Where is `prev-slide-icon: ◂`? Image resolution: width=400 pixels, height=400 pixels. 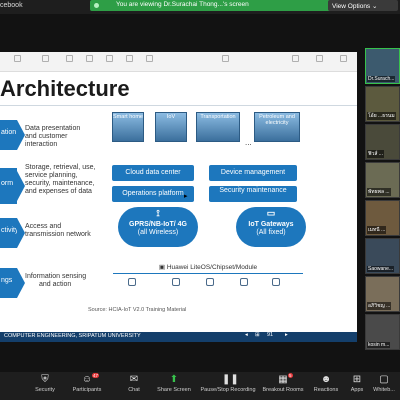
prev-slide-icon: ◂ is located at coordinates (246, 335).